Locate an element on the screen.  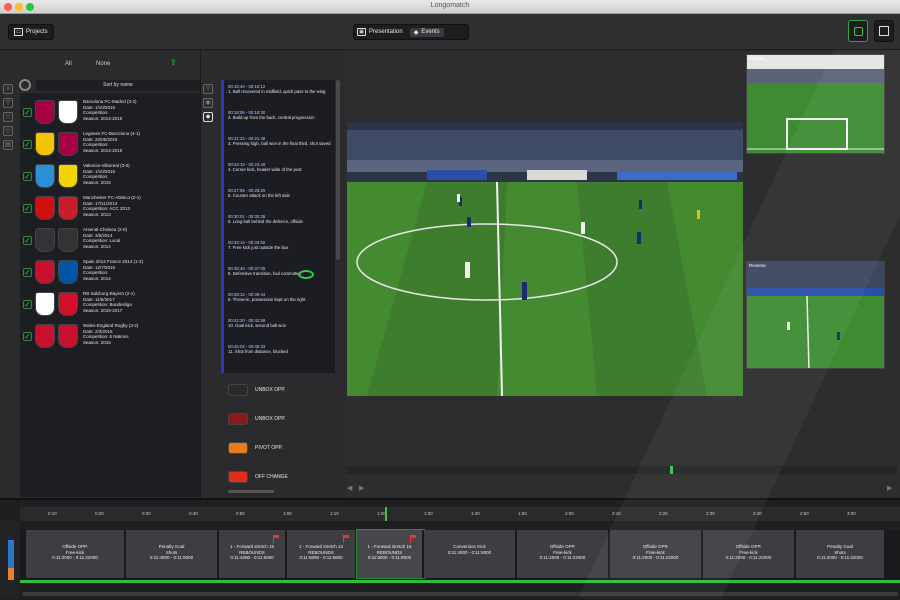
list-icon: ≡ is located at coordinates (8, 89).